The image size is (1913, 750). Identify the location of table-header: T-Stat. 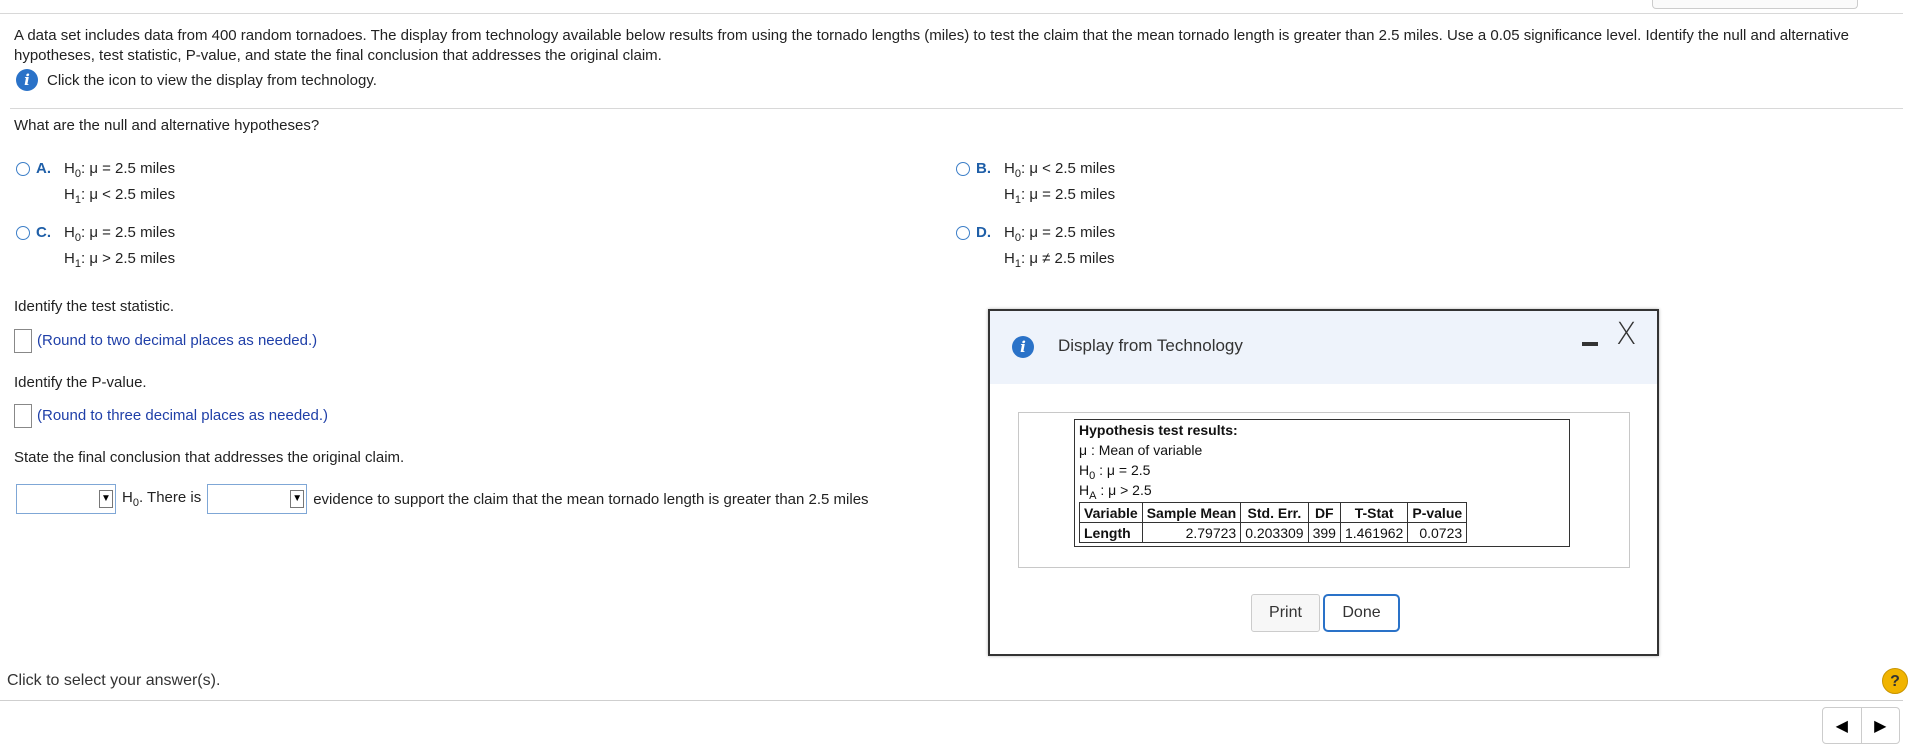
(1374, 512).